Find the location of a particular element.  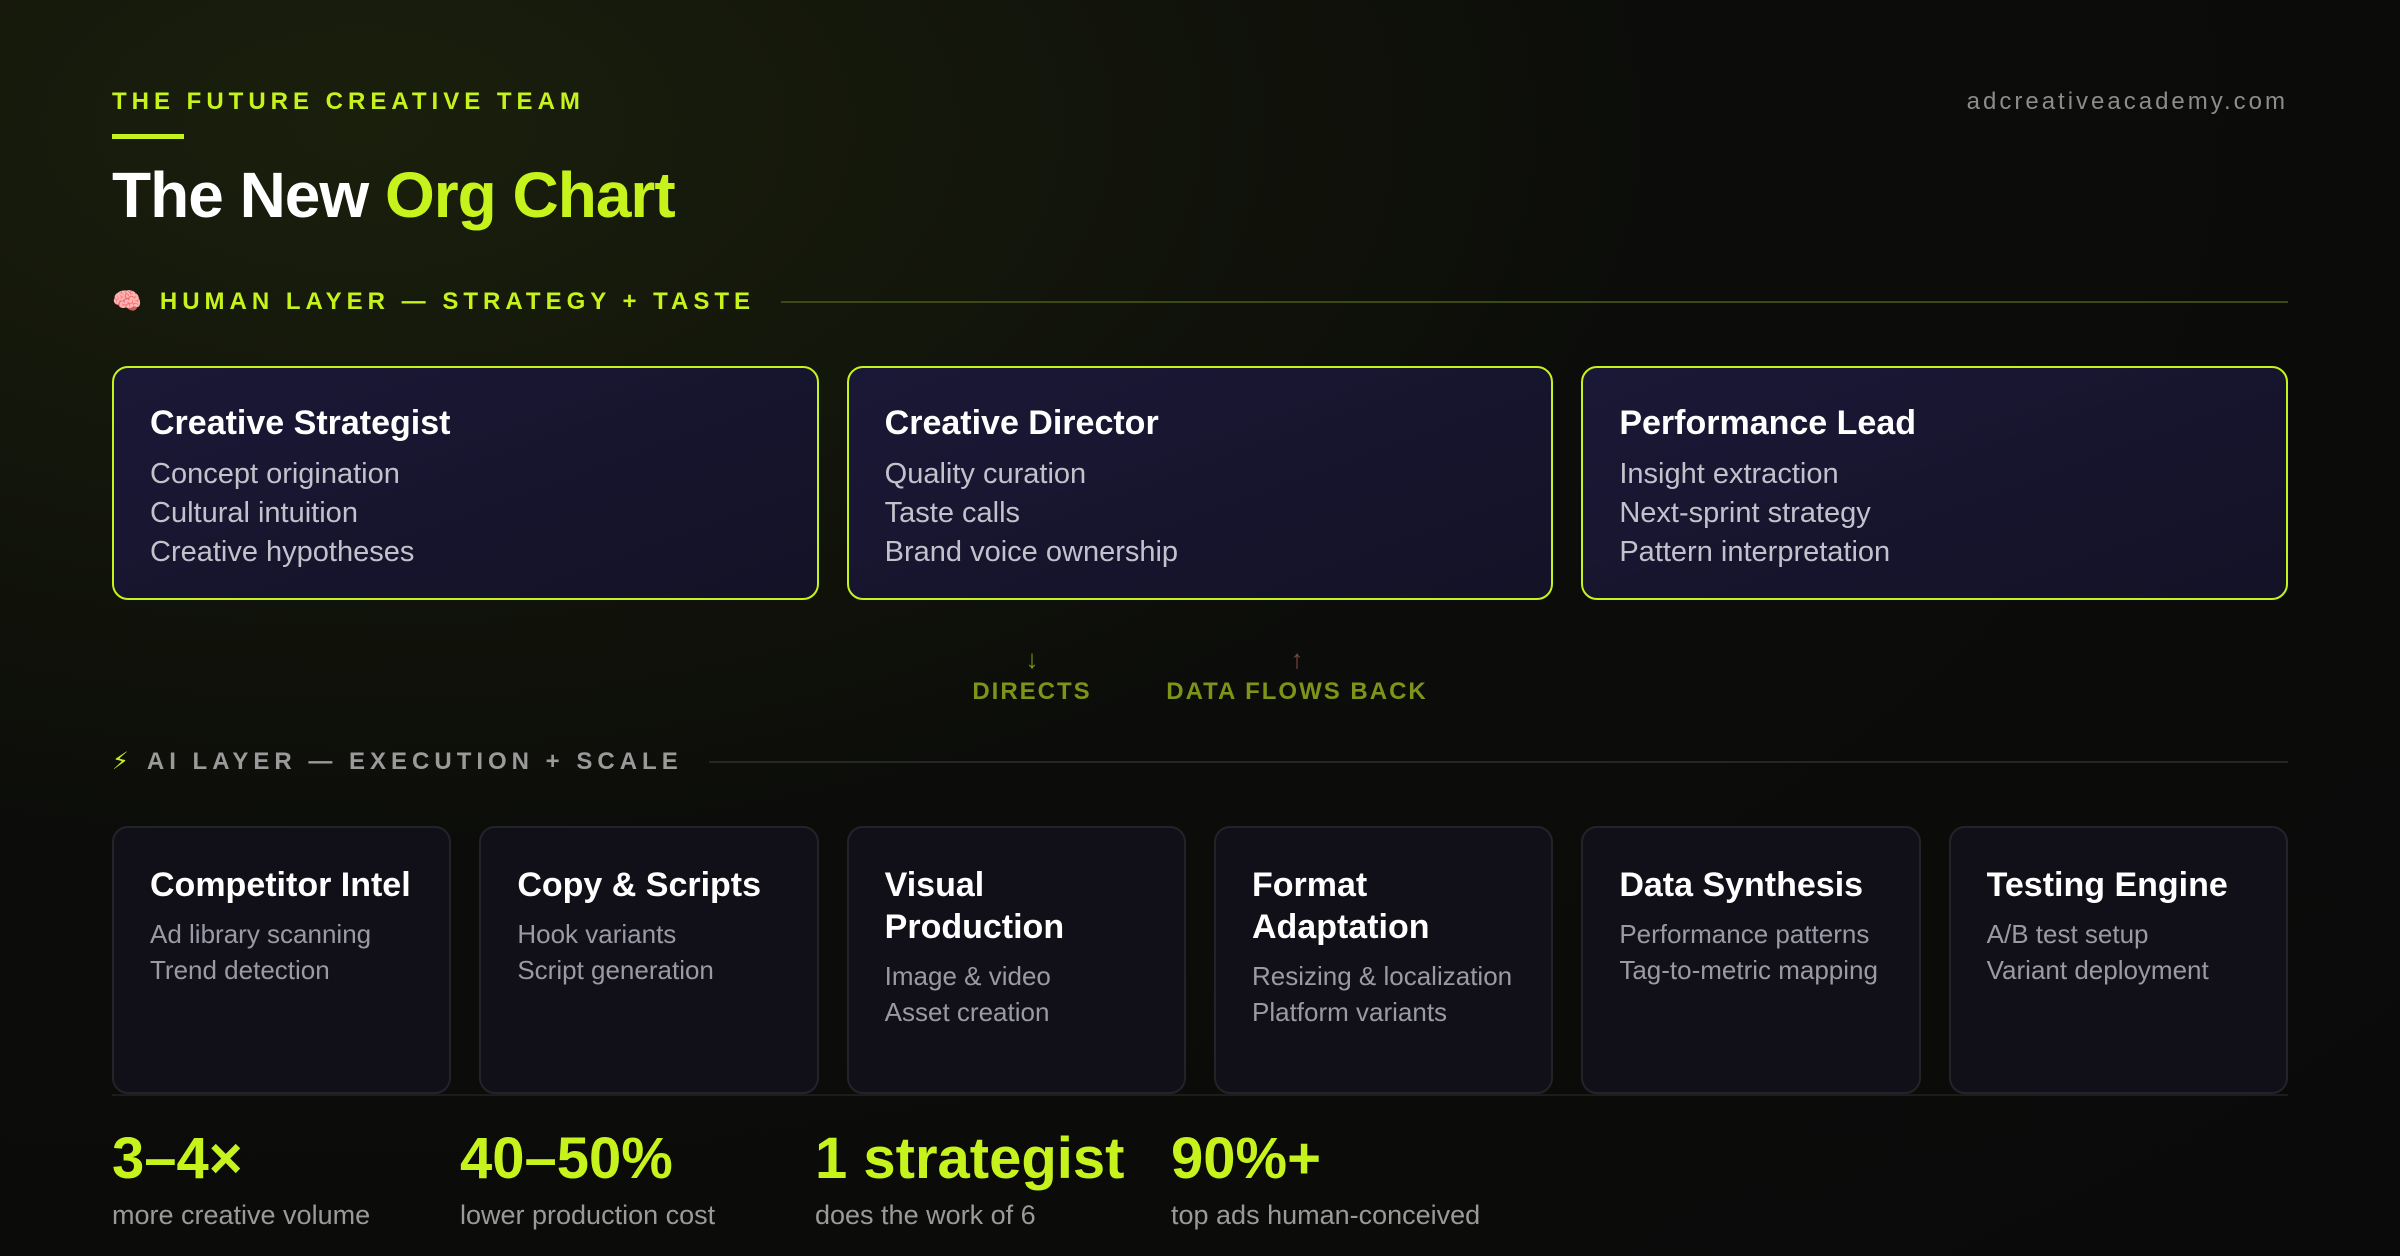

card-item: Hook variants is located at coordinates (597, 934).